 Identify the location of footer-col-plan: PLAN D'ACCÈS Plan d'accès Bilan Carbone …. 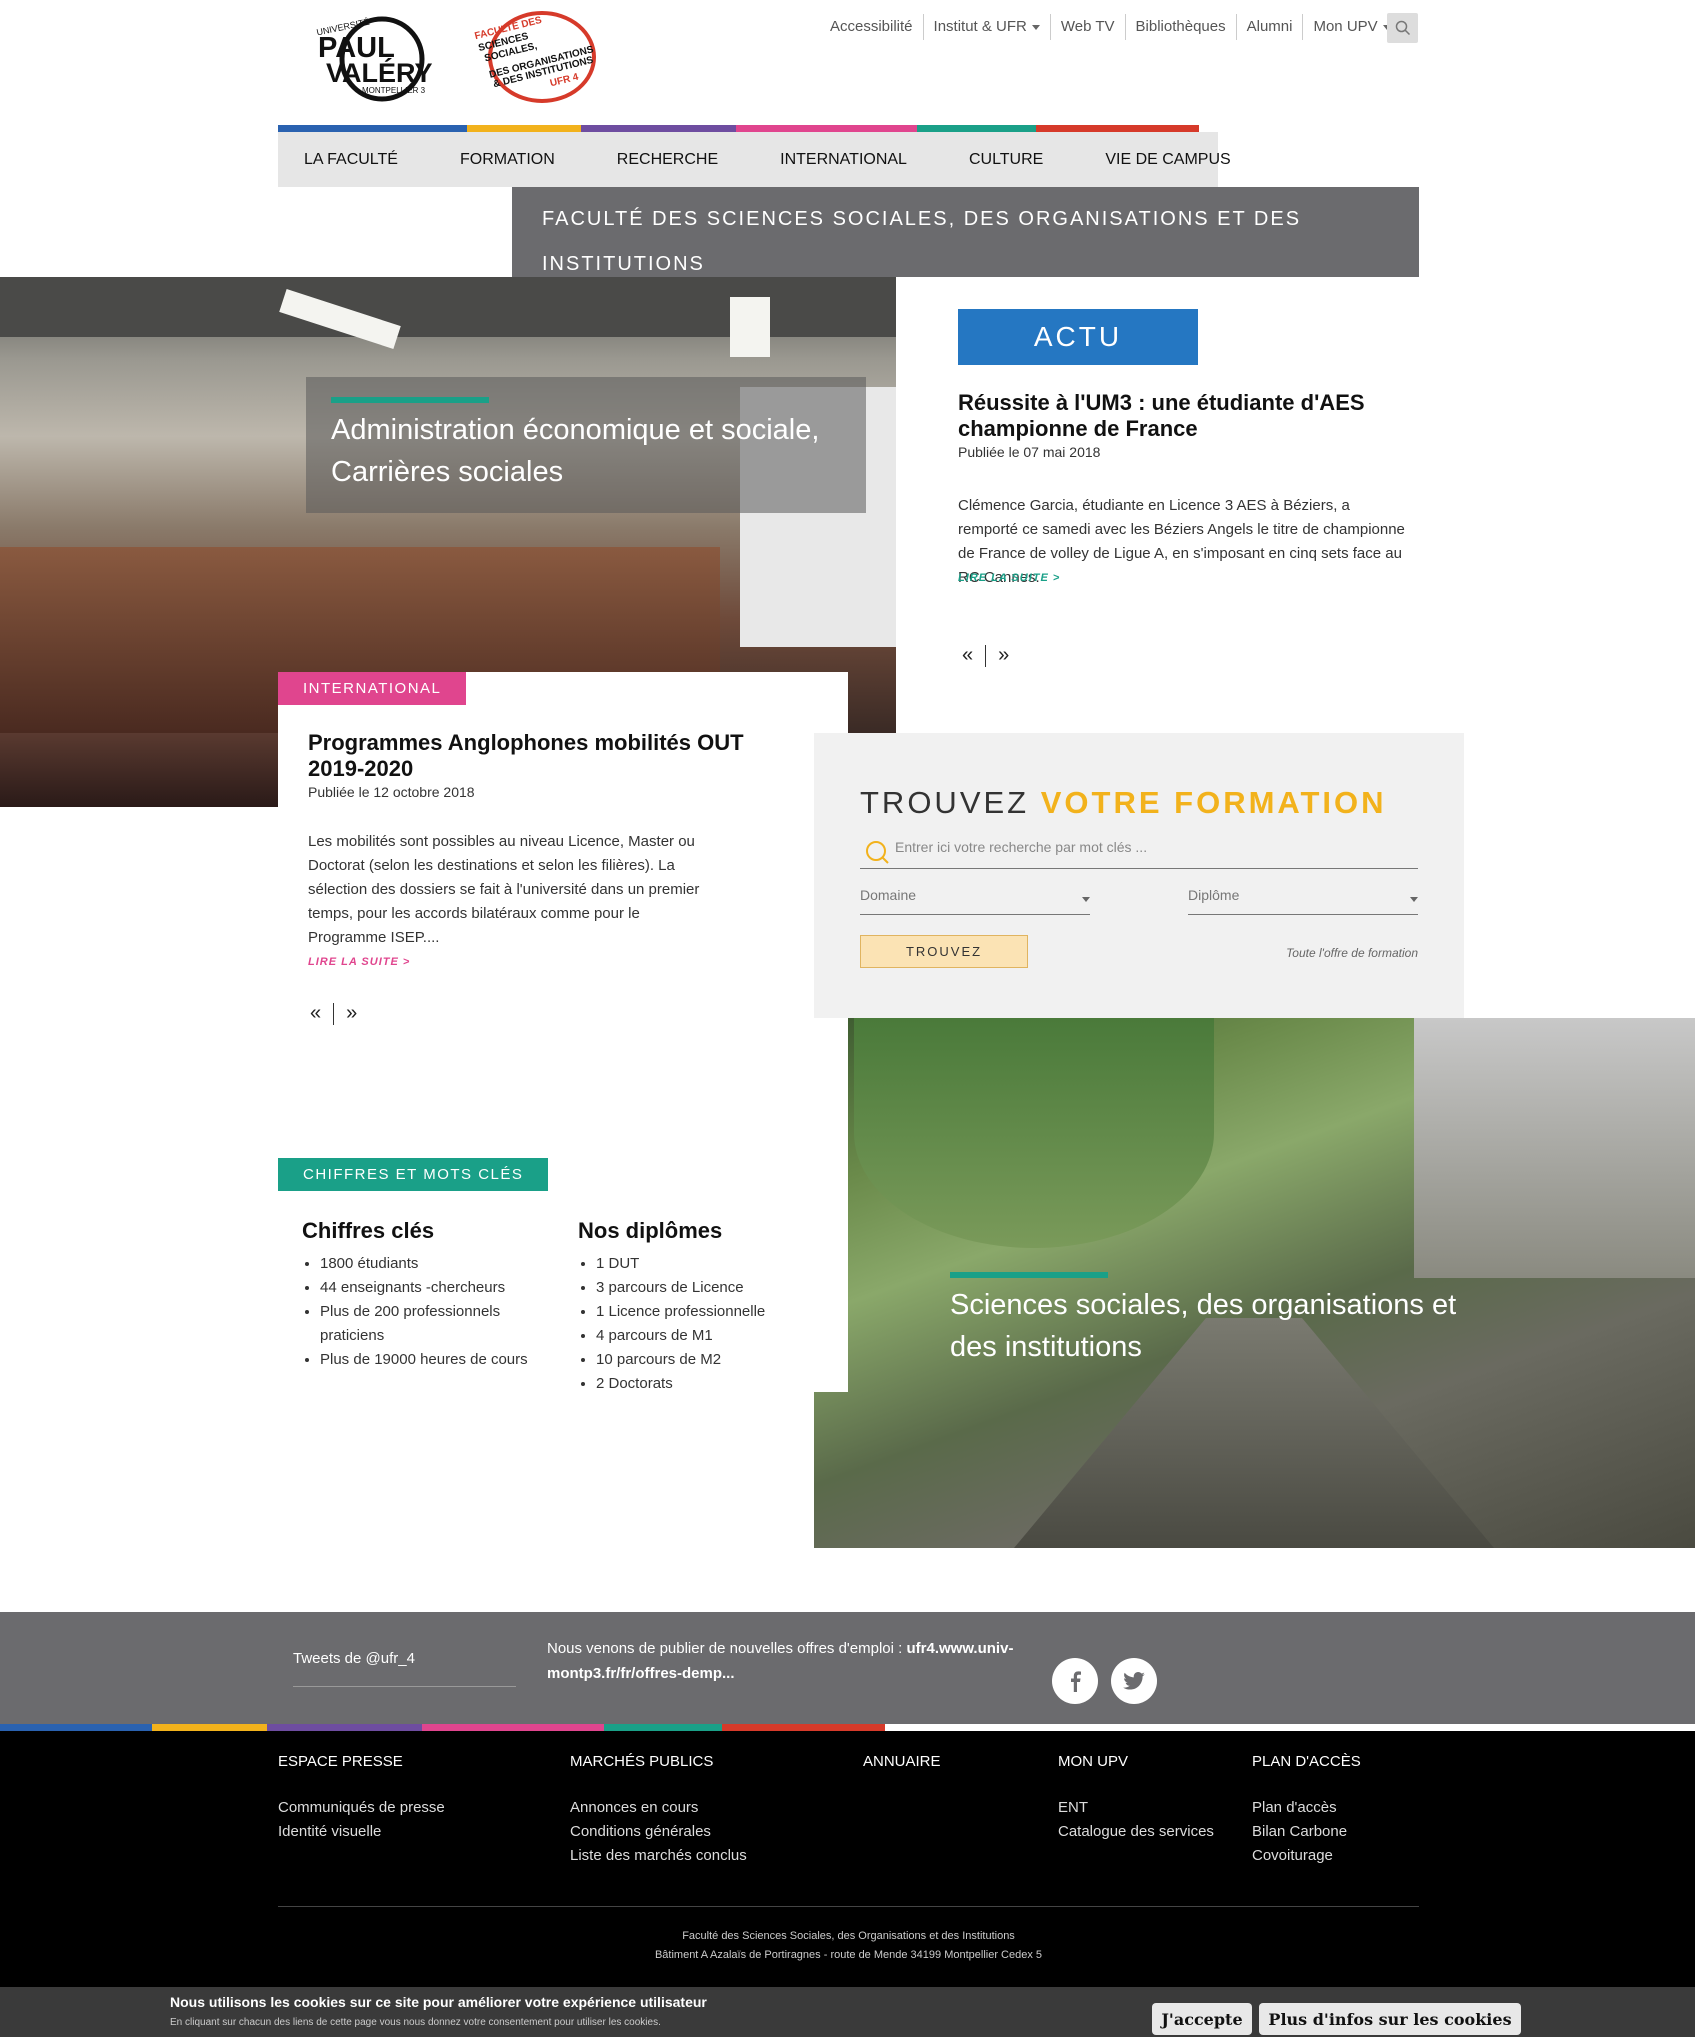
(1342, 1810).